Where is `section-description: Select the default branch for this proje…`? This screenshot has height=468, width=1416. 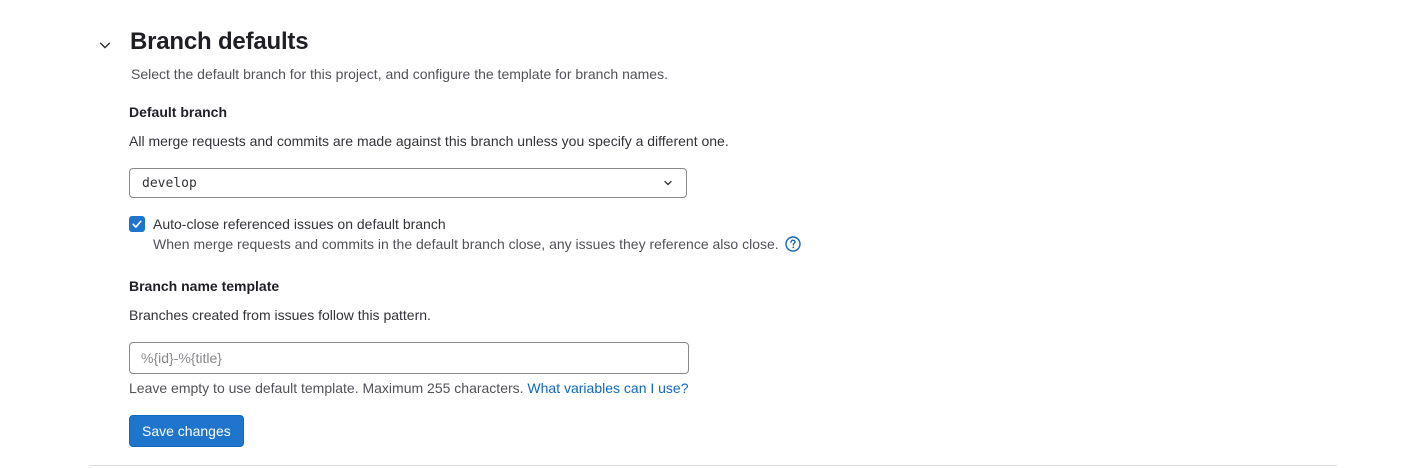 section-description: Select the default branch for this proje… is located at coordinates (399, 74).